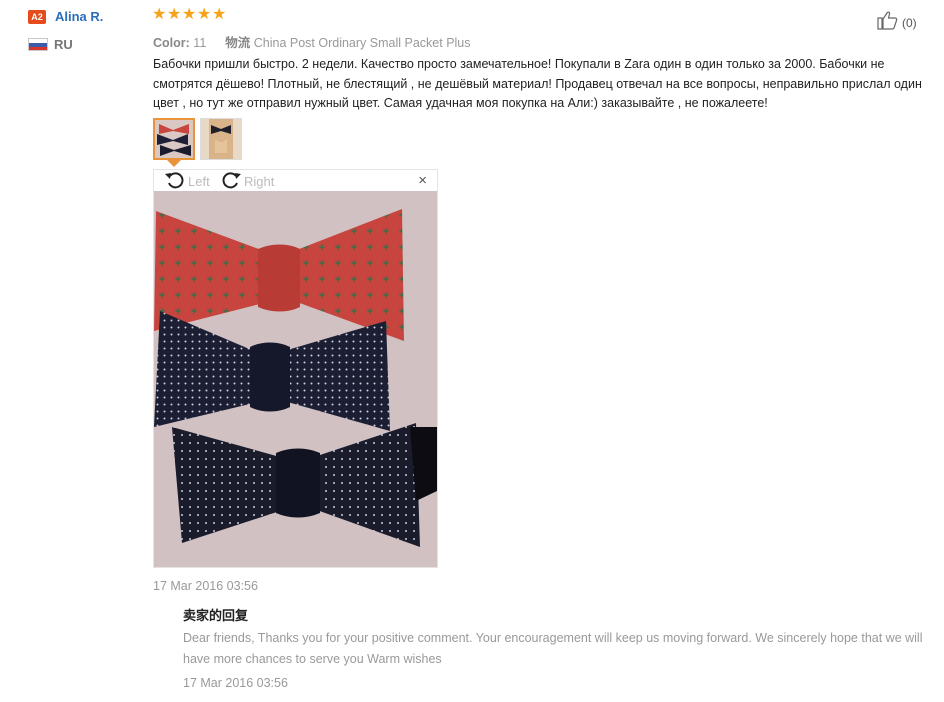  What do you see at coordinates (887, 22) in the screenshot?
I see `thumbs-up-icon` at bounding box center [887, 22].